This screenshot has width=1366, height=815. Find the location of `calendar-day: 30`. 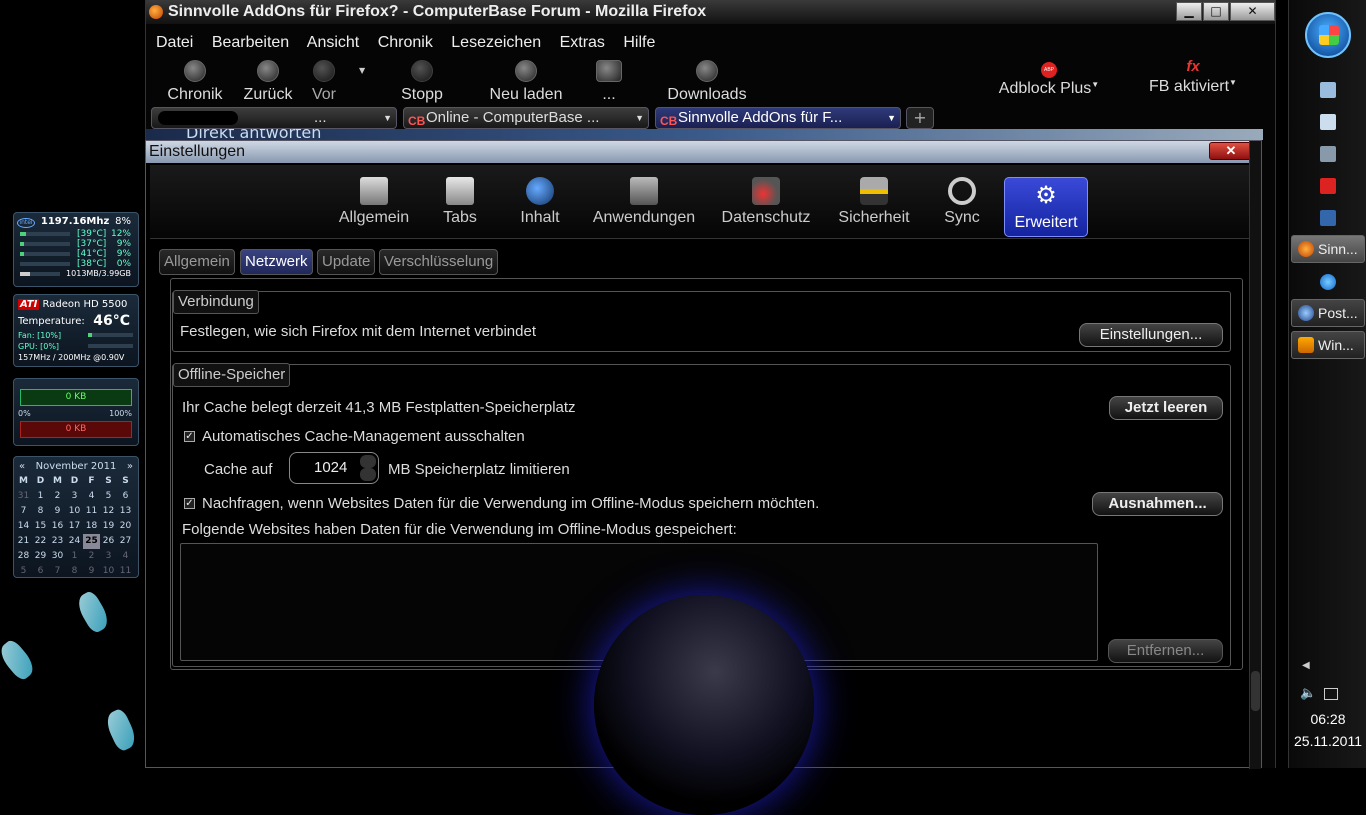

calendar-day: 30 is located at coordinates (57, 556).